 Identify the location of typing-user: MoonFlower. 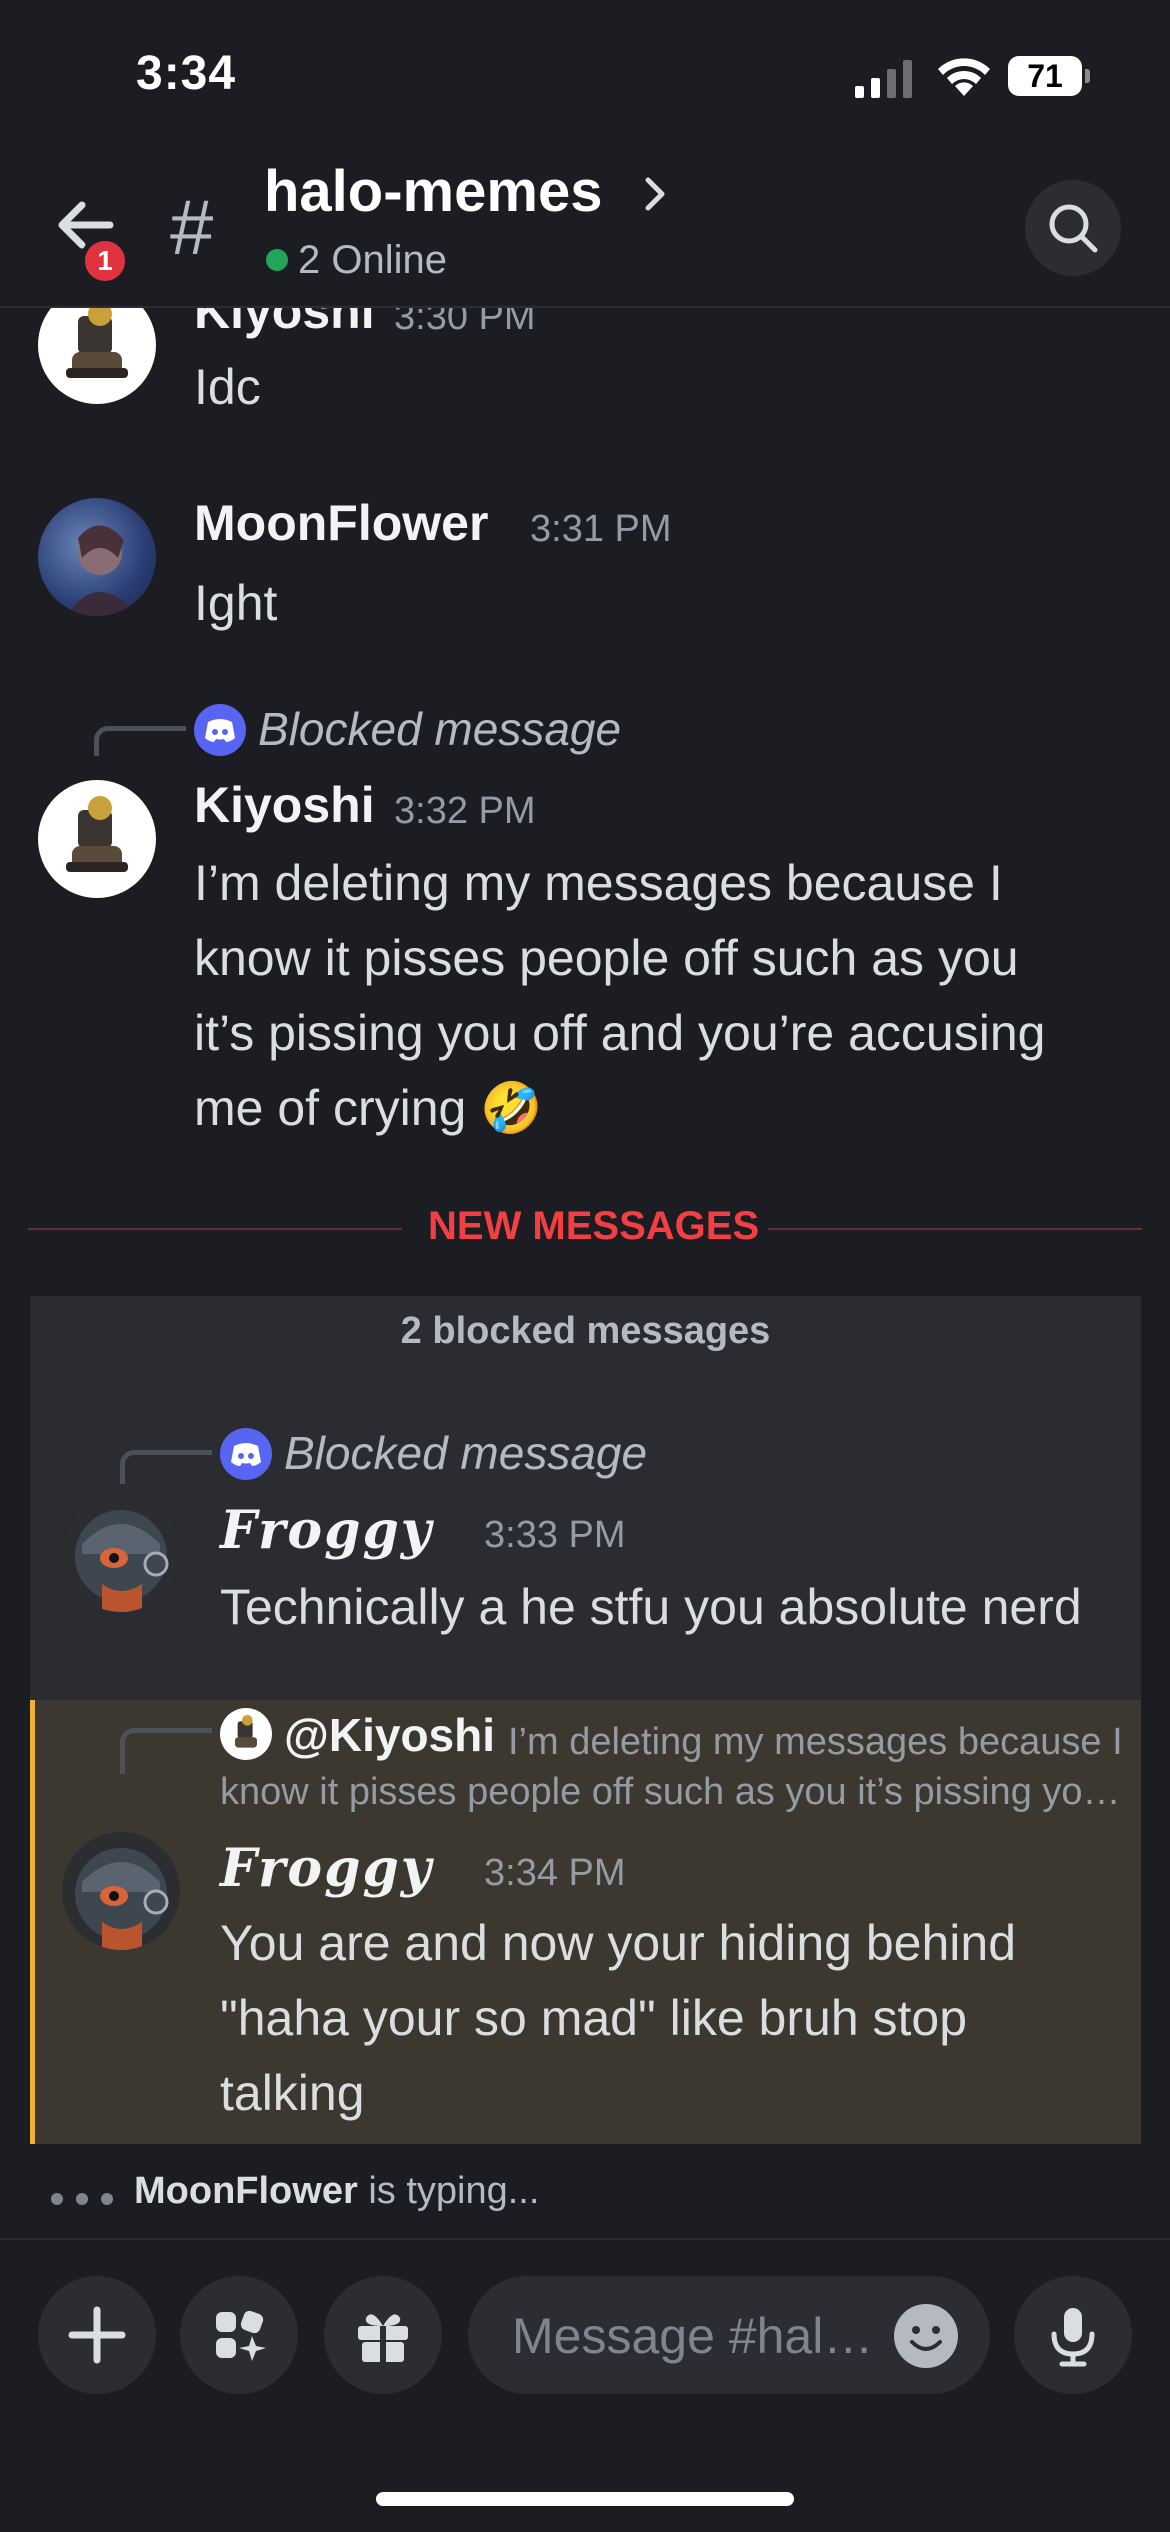
(246, 2191).